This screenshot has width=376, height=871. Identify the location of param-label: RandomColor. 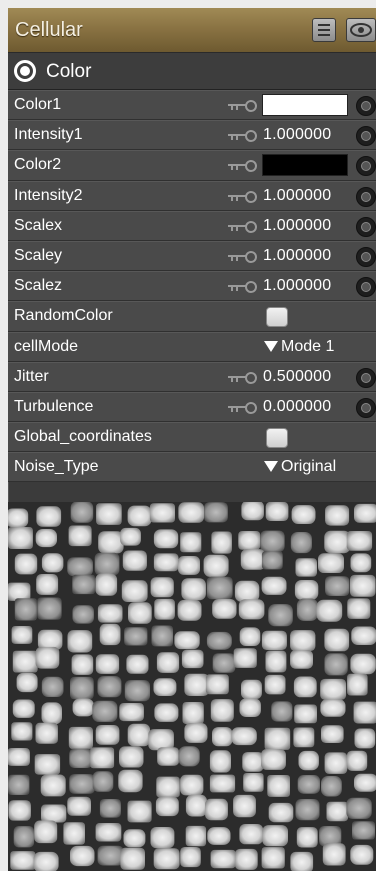
(63, 316).